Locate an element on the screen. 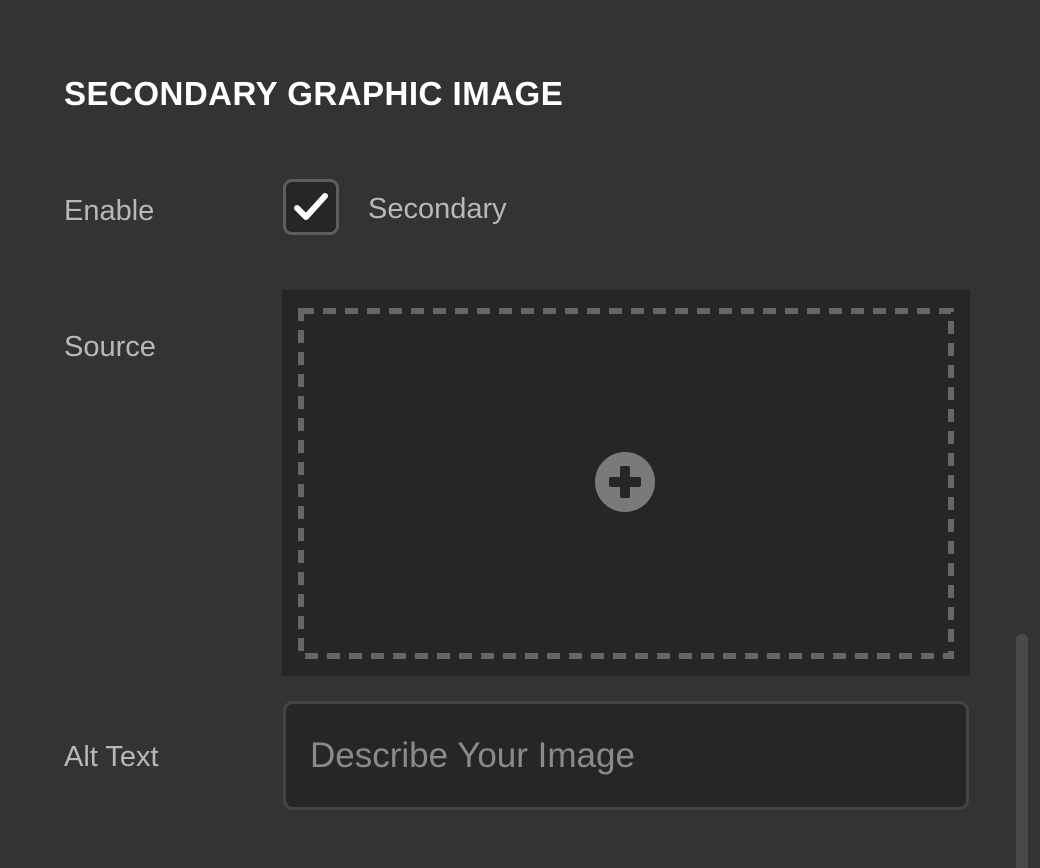 This screenshot has width=1040, height=868. alt-text-input is located at coordinates (626, 755).